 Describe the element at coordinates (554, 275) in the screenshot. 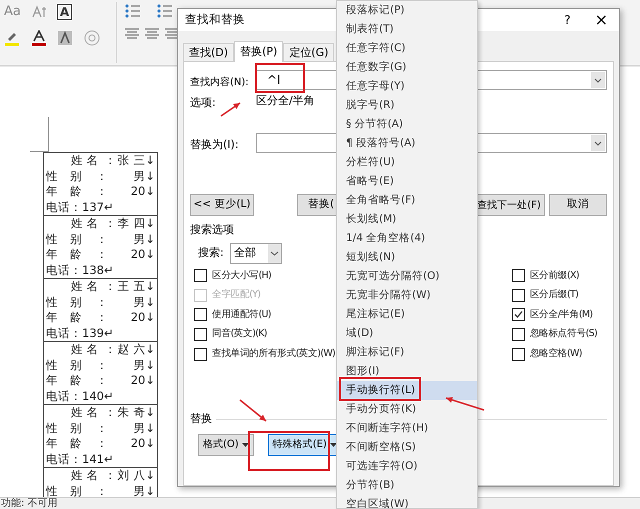

I see `checkbox-label: 区分前缀(X)` at that location.